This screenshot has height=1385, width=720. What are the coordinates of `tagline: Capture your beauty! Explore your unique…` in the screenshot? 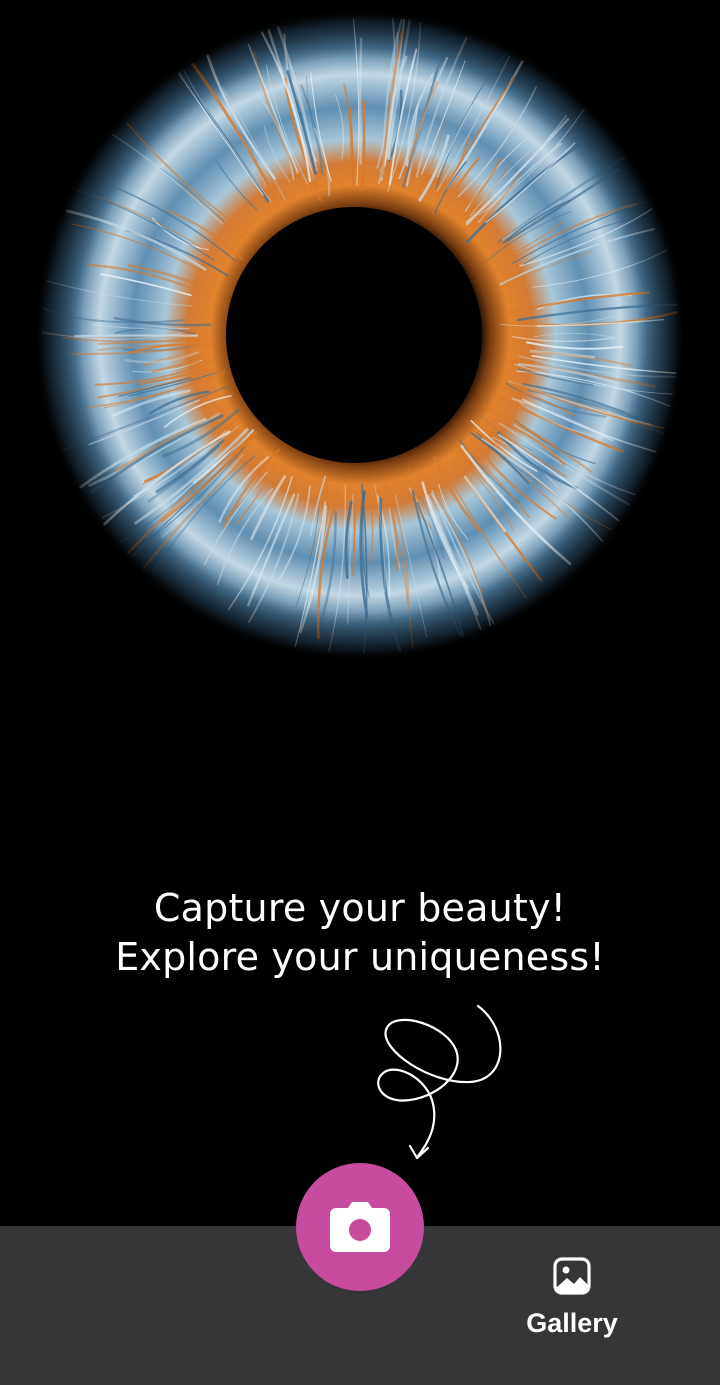 It's located at (360, 933).